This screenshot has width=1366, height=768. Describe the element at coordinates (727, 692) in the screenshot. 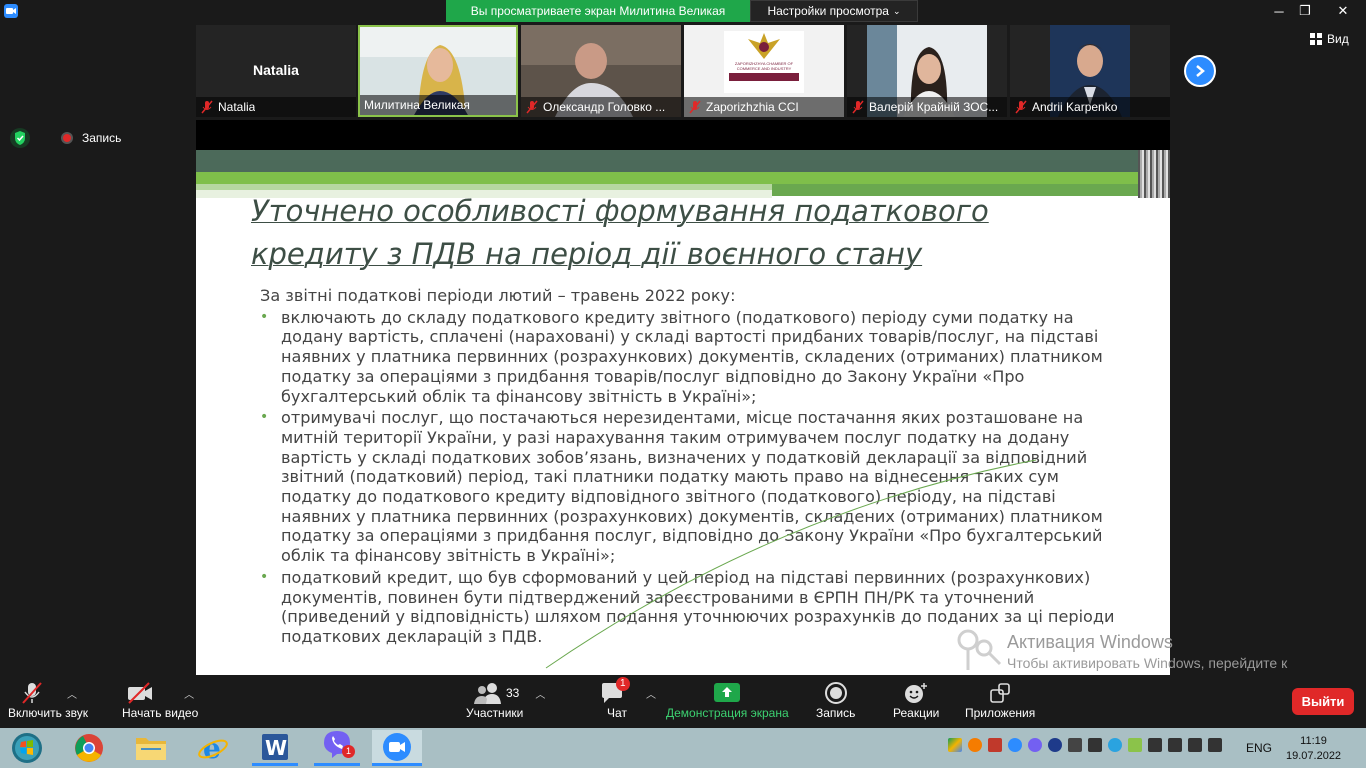

I see `share-screen-icon` at that location.